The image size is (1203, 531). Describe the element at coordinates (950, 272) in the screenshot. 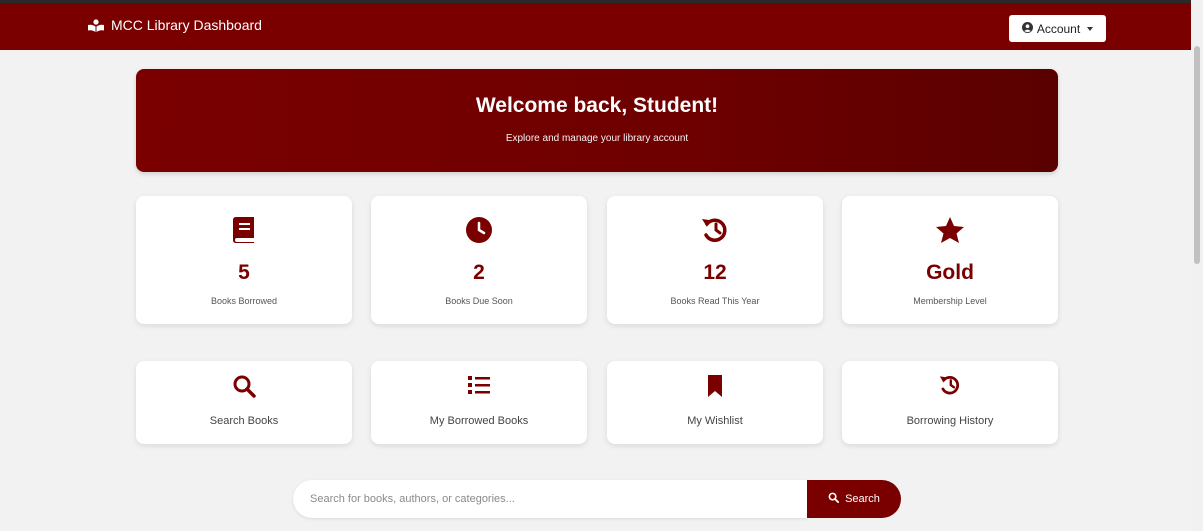

I see `stat-value: Gold` at that location.